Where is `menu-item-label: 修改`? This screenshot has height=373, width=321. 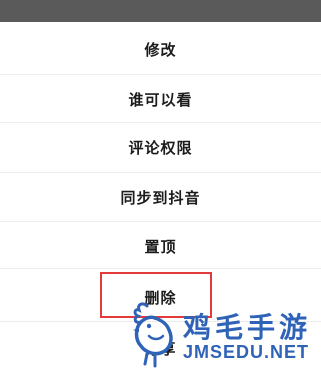
menu-item-label: 修改 is located at coordinates (160, 49).